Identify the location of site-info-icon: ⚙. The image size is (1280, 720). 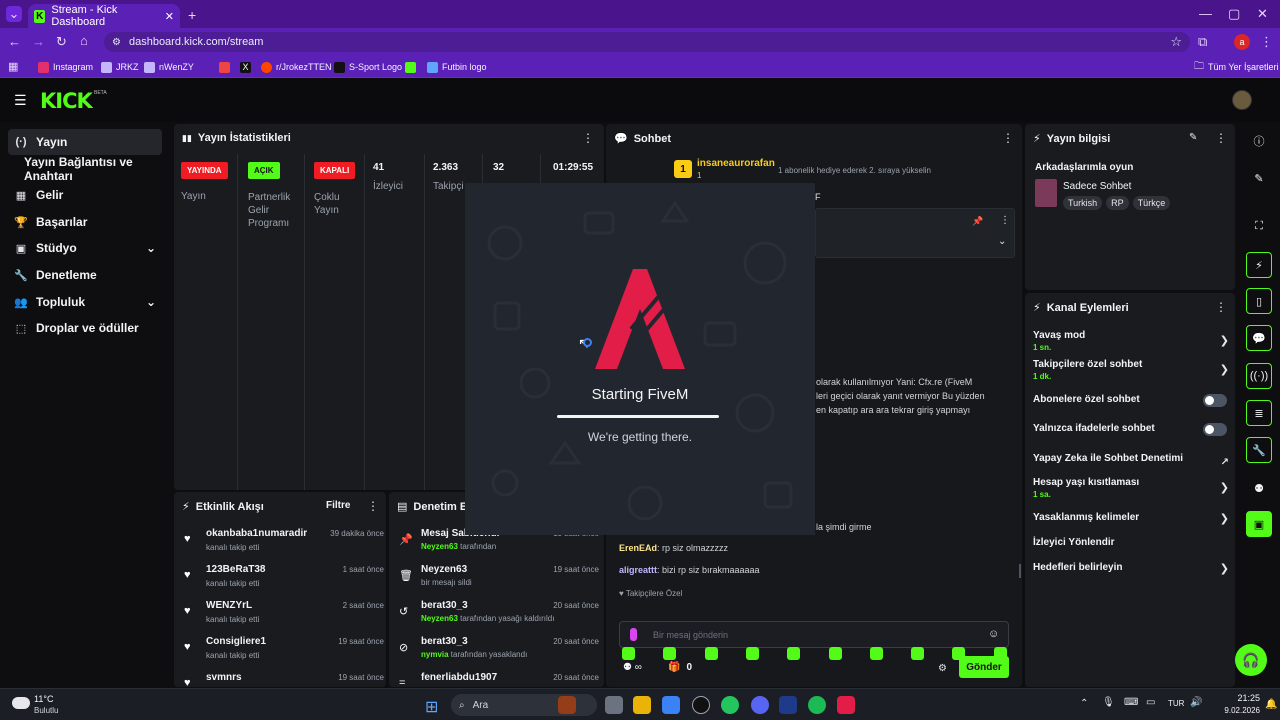
(116, 42).